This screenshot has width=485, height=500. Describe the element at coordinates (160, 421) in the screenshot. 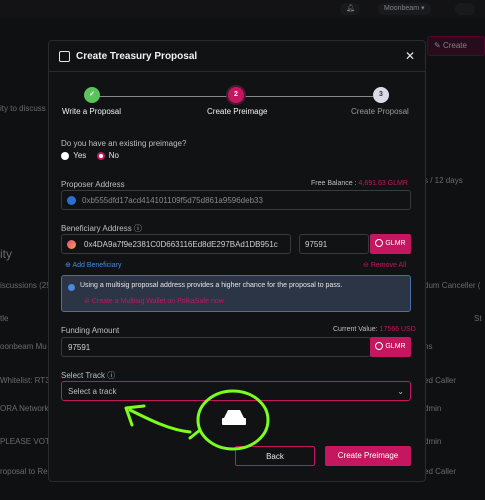

I see `annotation-arrow` at that location.